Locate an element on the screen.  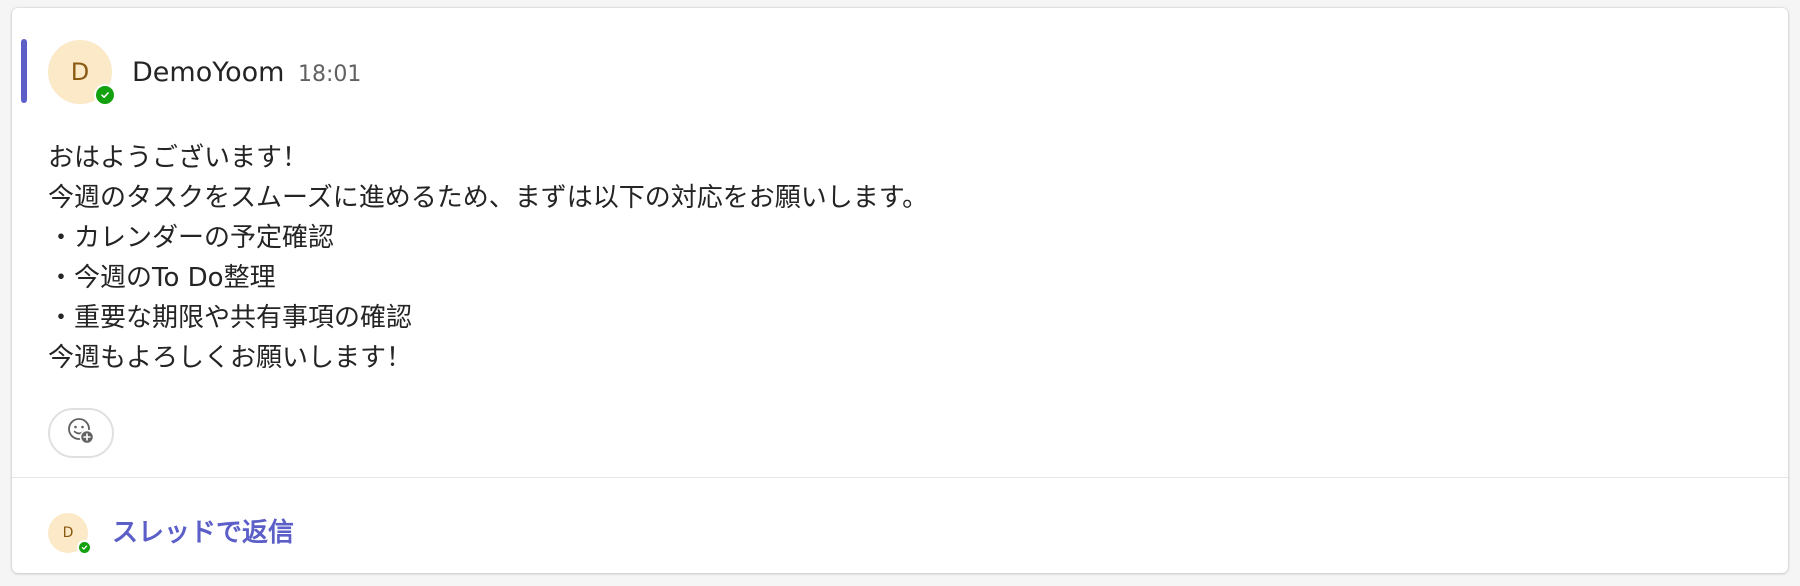
reply-avatar: D is located at coordinates (70, 534).